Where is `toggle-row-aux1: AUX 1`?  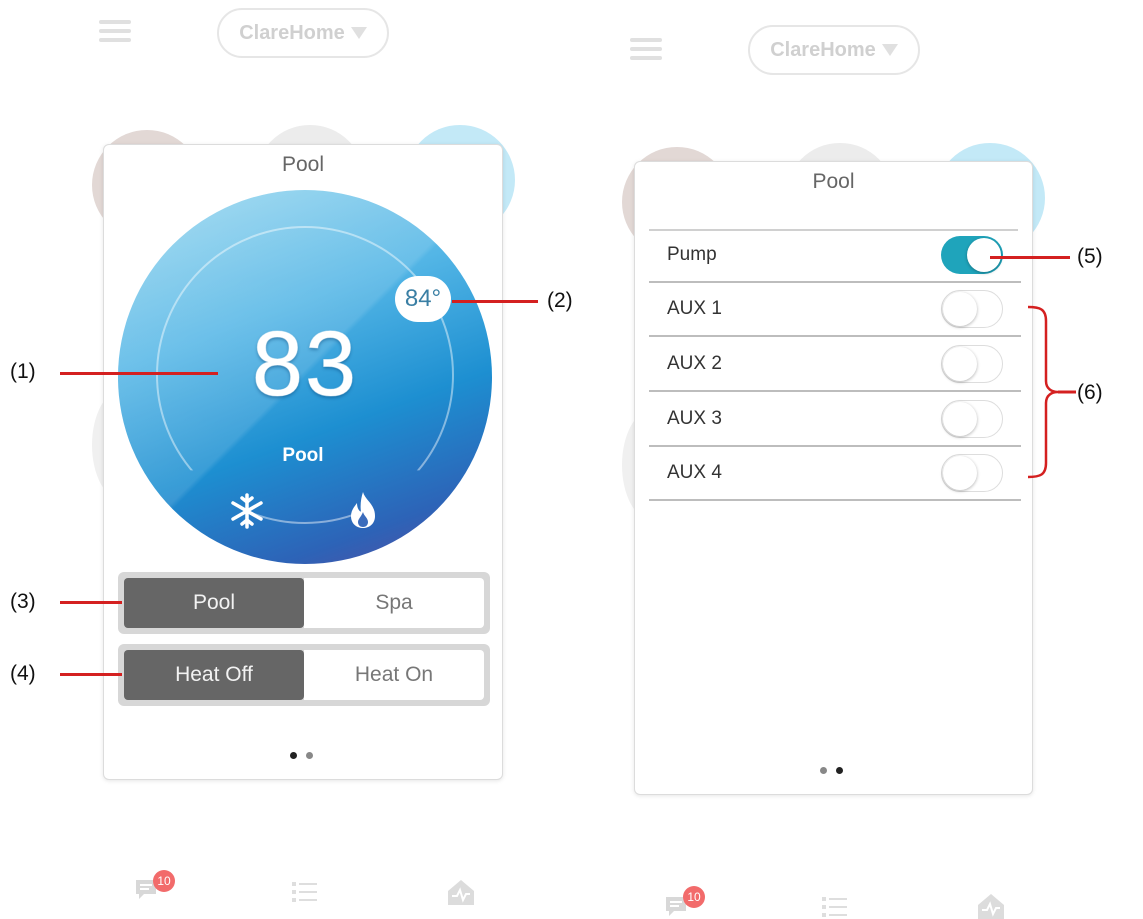 toggle-row-aux1: AUX 1 is located at coordinates (835, 310).